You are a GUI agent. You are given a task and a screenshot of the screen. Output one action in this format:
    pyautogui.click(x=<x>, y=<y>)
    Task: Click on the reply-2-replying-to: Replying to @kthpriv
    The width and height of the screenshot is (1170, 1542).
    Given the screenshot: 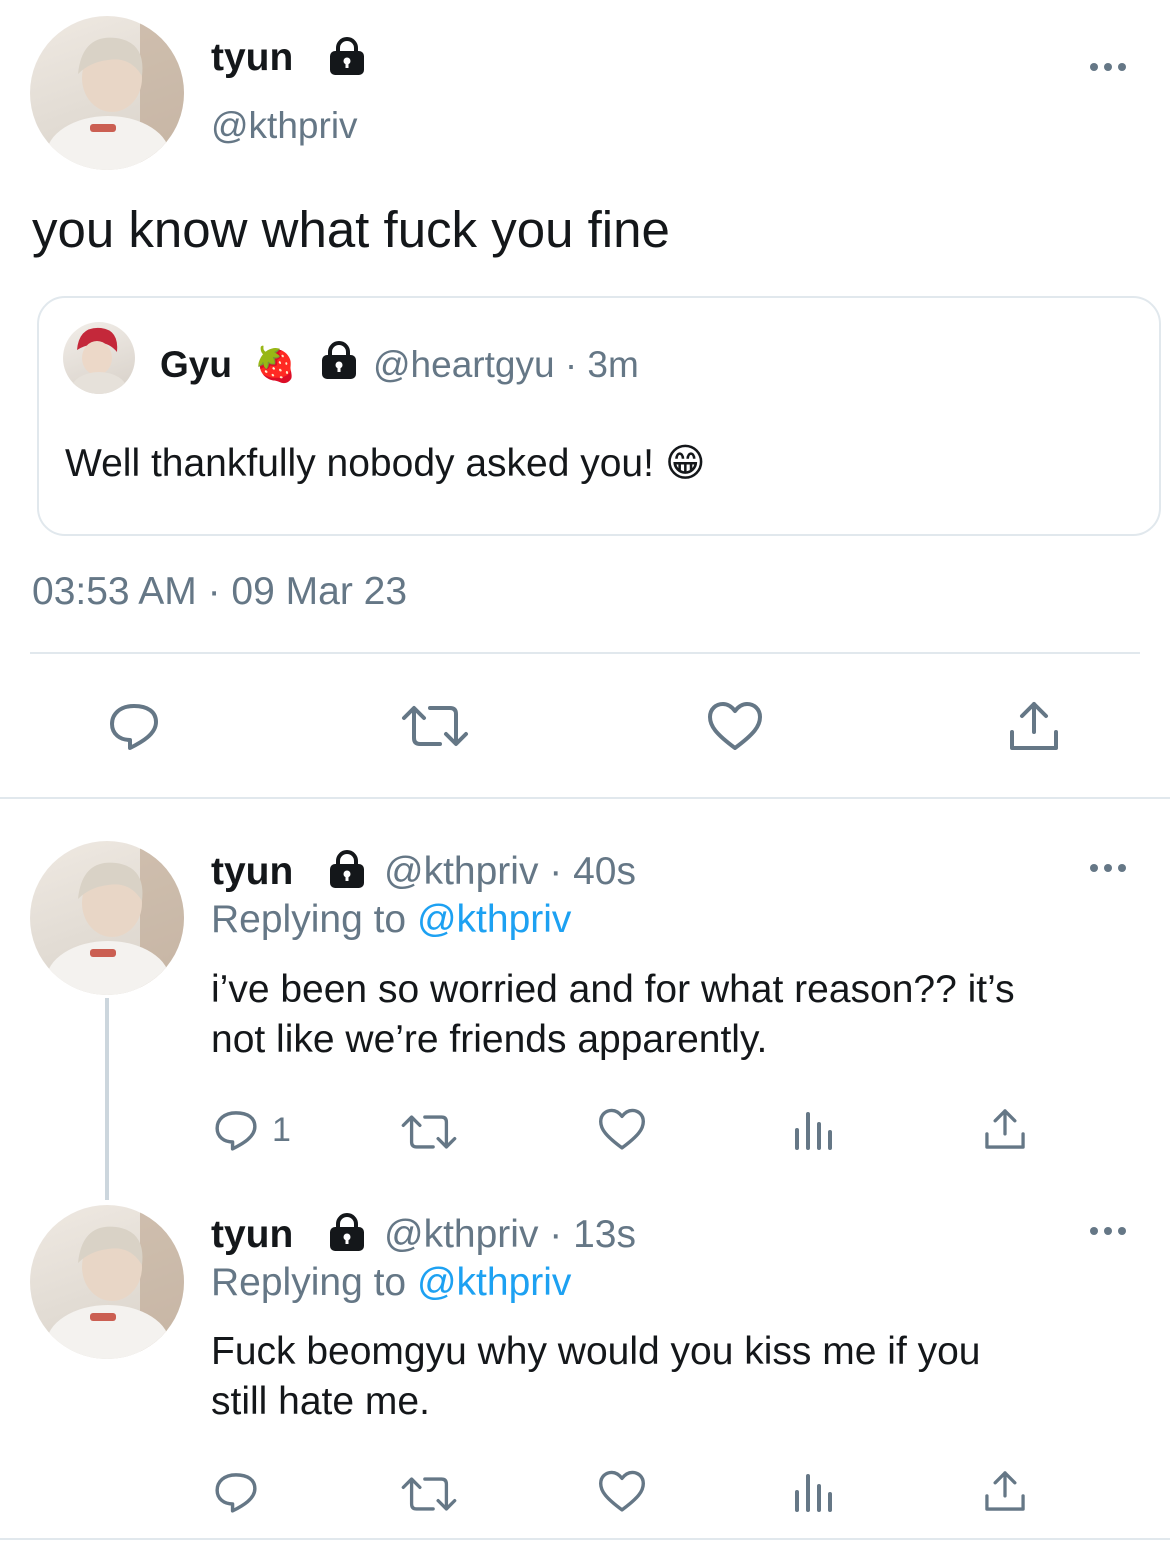 What is the action you would take?
    pyautogui.click(x=391, y=1283)
    